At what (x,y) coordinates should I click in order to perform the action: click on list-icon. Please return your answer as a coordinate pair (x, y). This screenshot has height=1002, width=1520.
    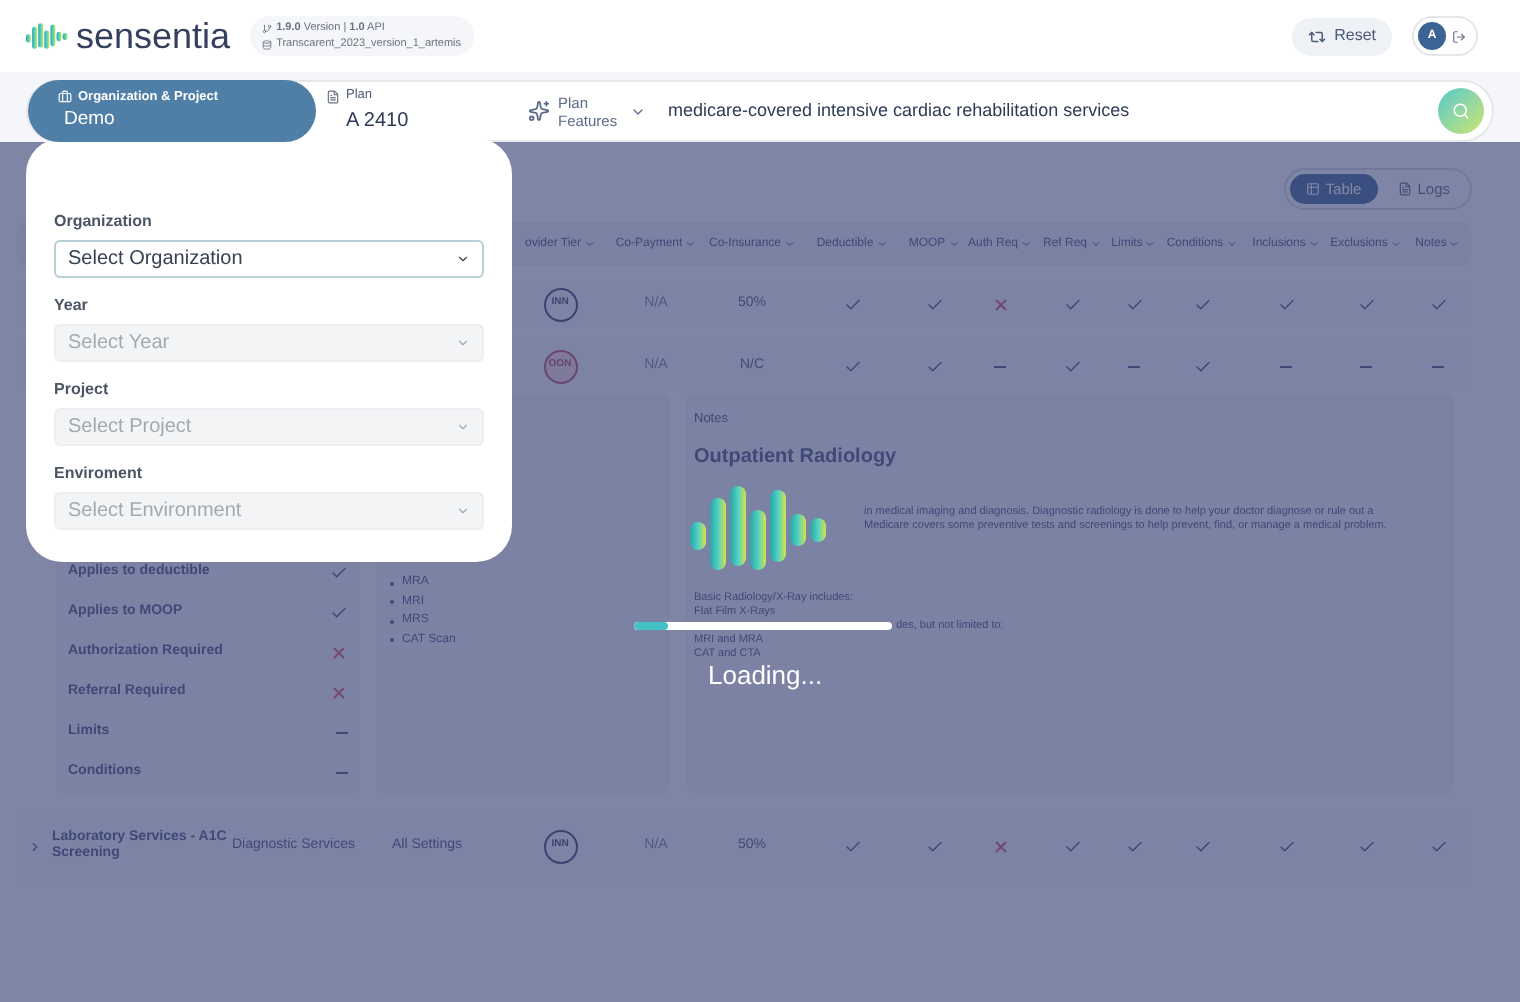
    Looking at the image, I should click on (1404, 189).